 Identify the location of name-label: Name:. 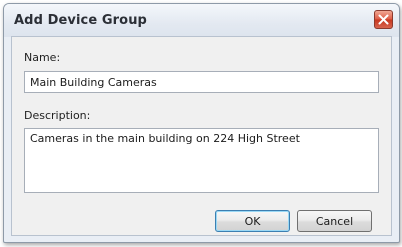
(42, 57).